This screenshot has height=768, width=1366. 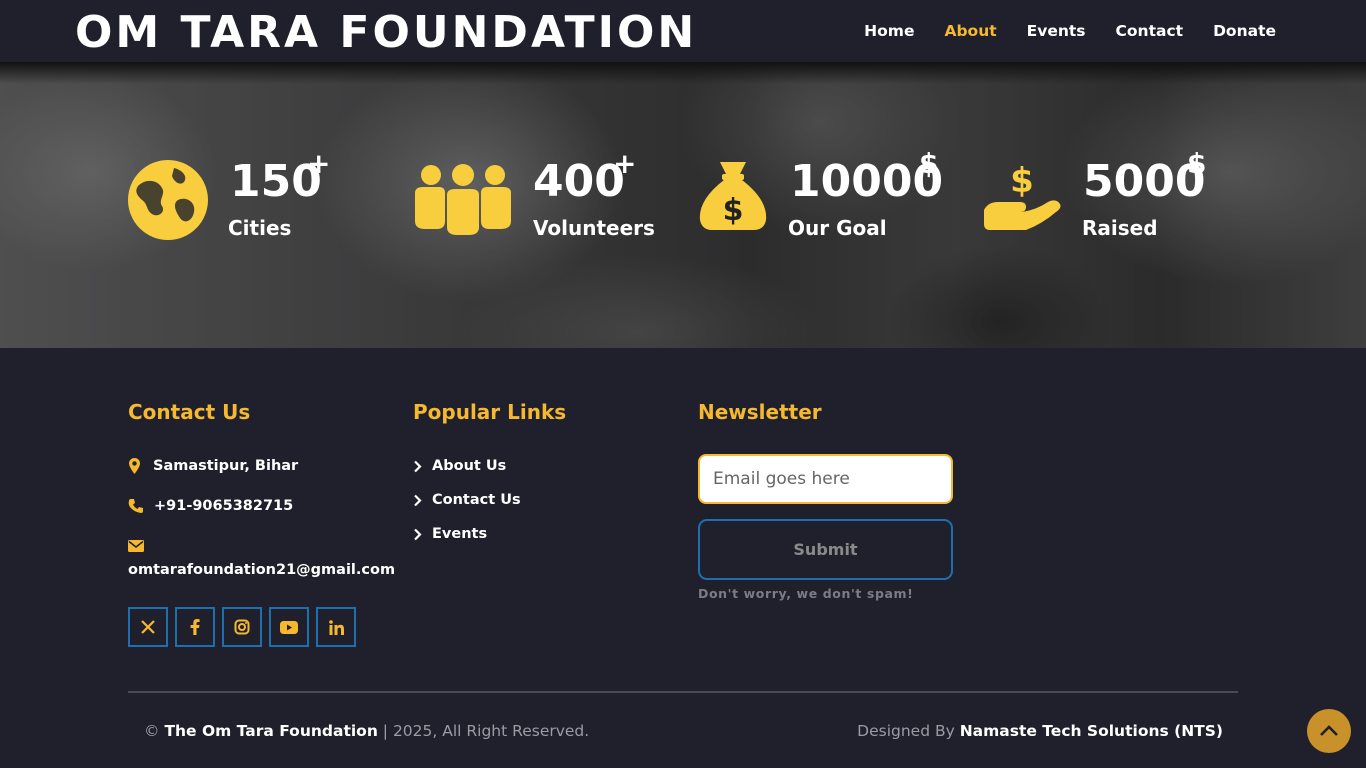 I want to click on envelope-icon, so click(x=136, y=546).